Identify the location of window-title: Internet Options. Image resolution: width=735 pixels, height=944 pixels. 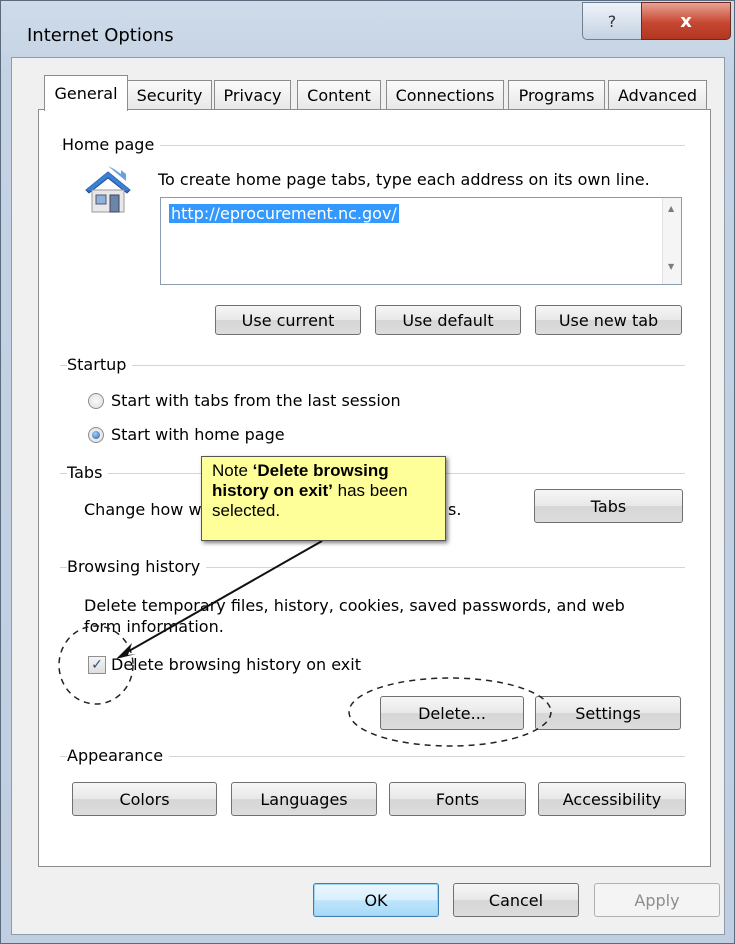
(100, 35).